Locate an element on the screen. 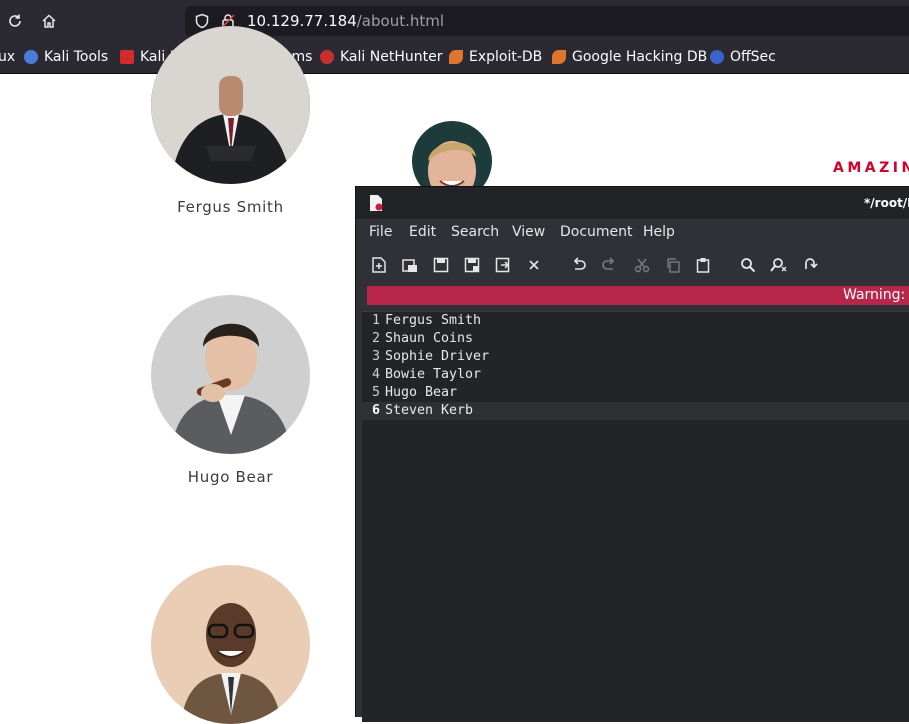  line-text: Fergus Smith is located at coordinates (433, 321).